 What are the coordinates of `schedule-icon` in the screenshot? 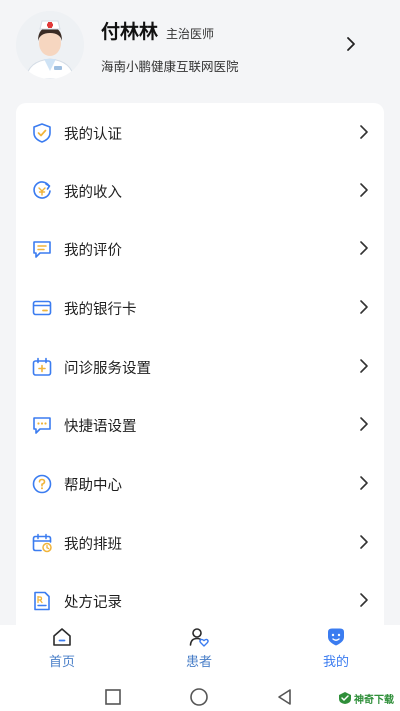 It's located at (42, 543).